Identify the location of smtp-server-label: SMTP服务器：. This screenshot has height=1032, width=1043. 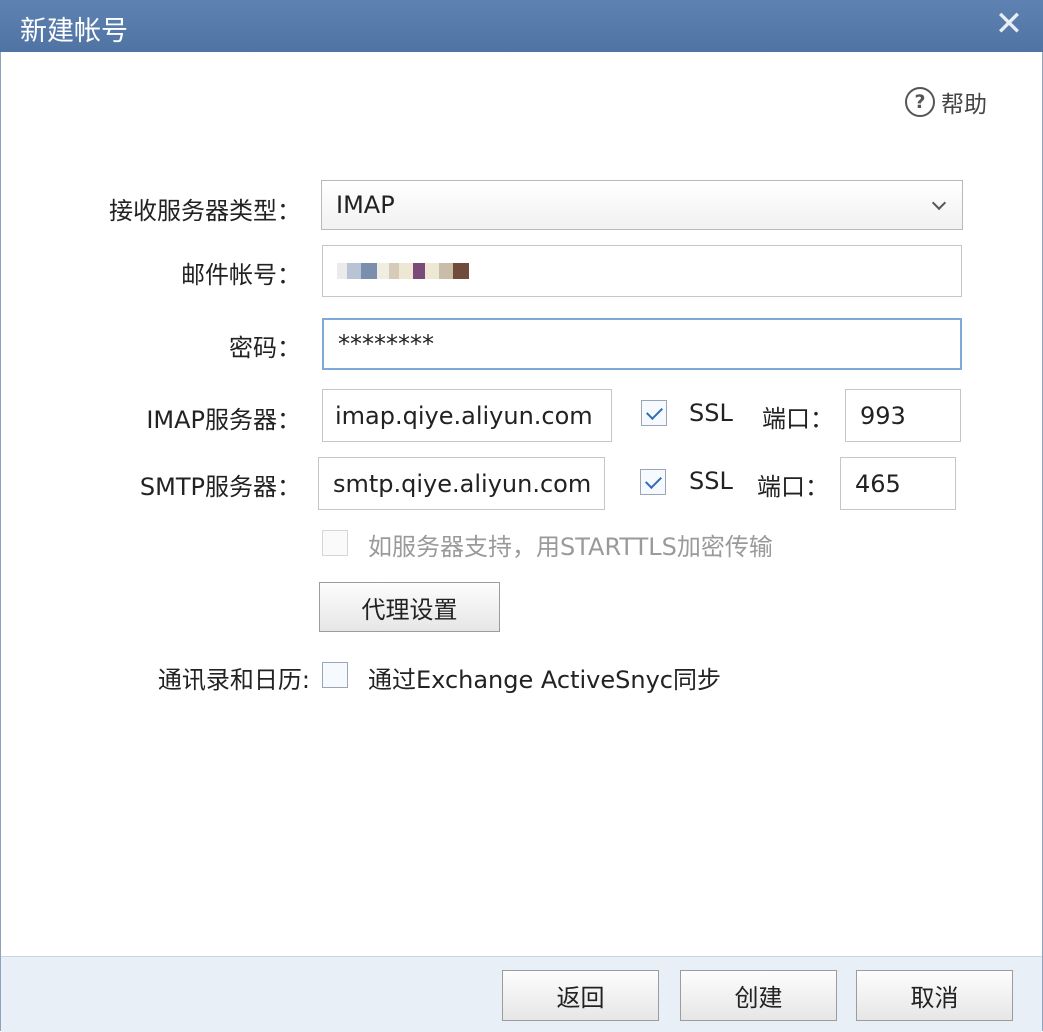
(220, 487).